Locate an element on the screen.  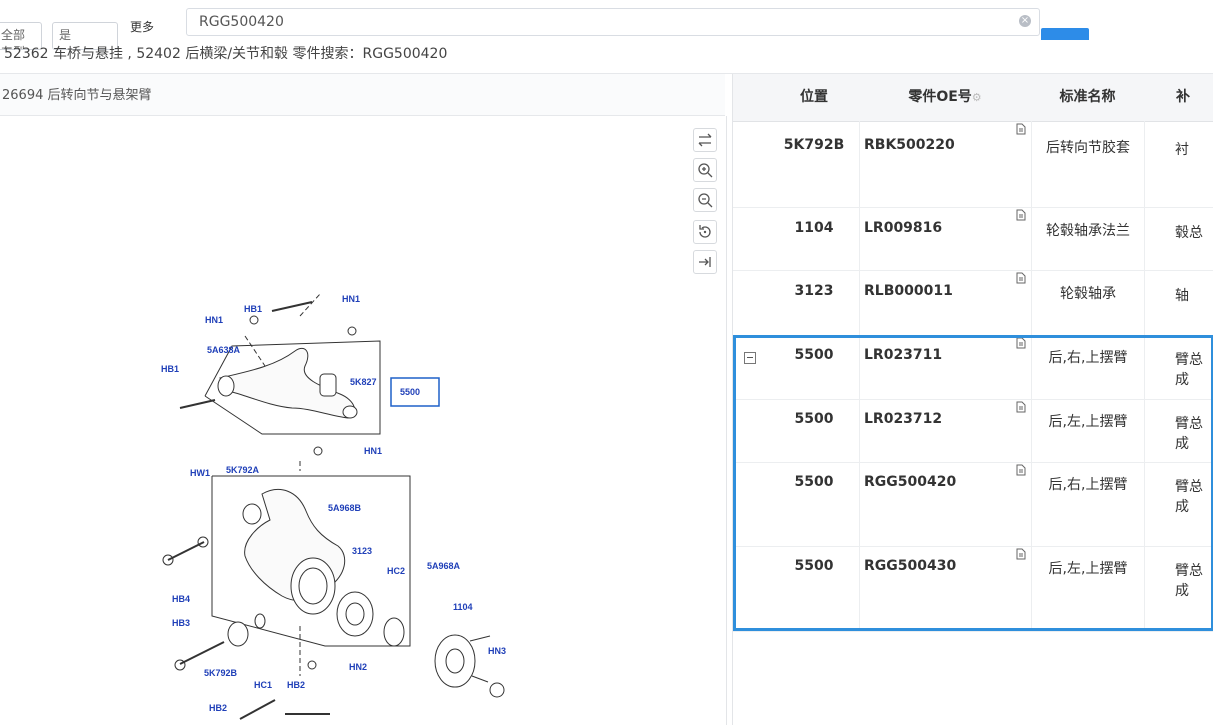
collapse-panel-icon is located at coordinates (705, 262).